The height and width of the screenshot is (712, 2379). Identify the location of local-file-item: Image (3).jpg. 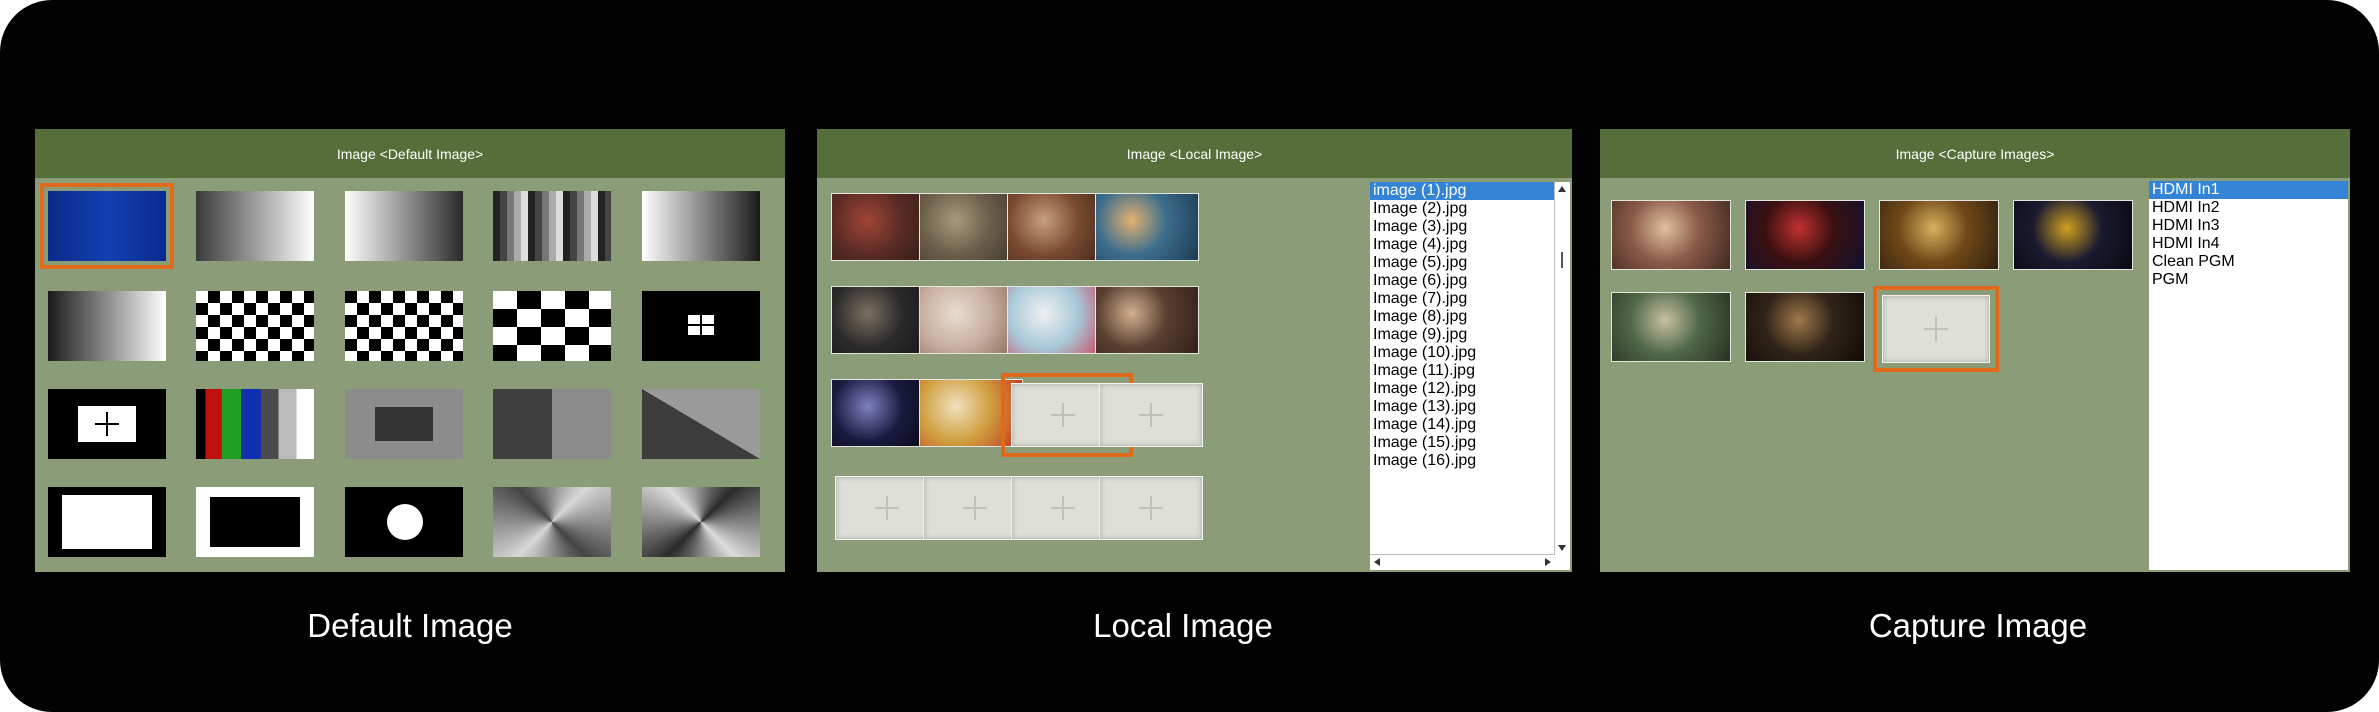
(1470, 227).